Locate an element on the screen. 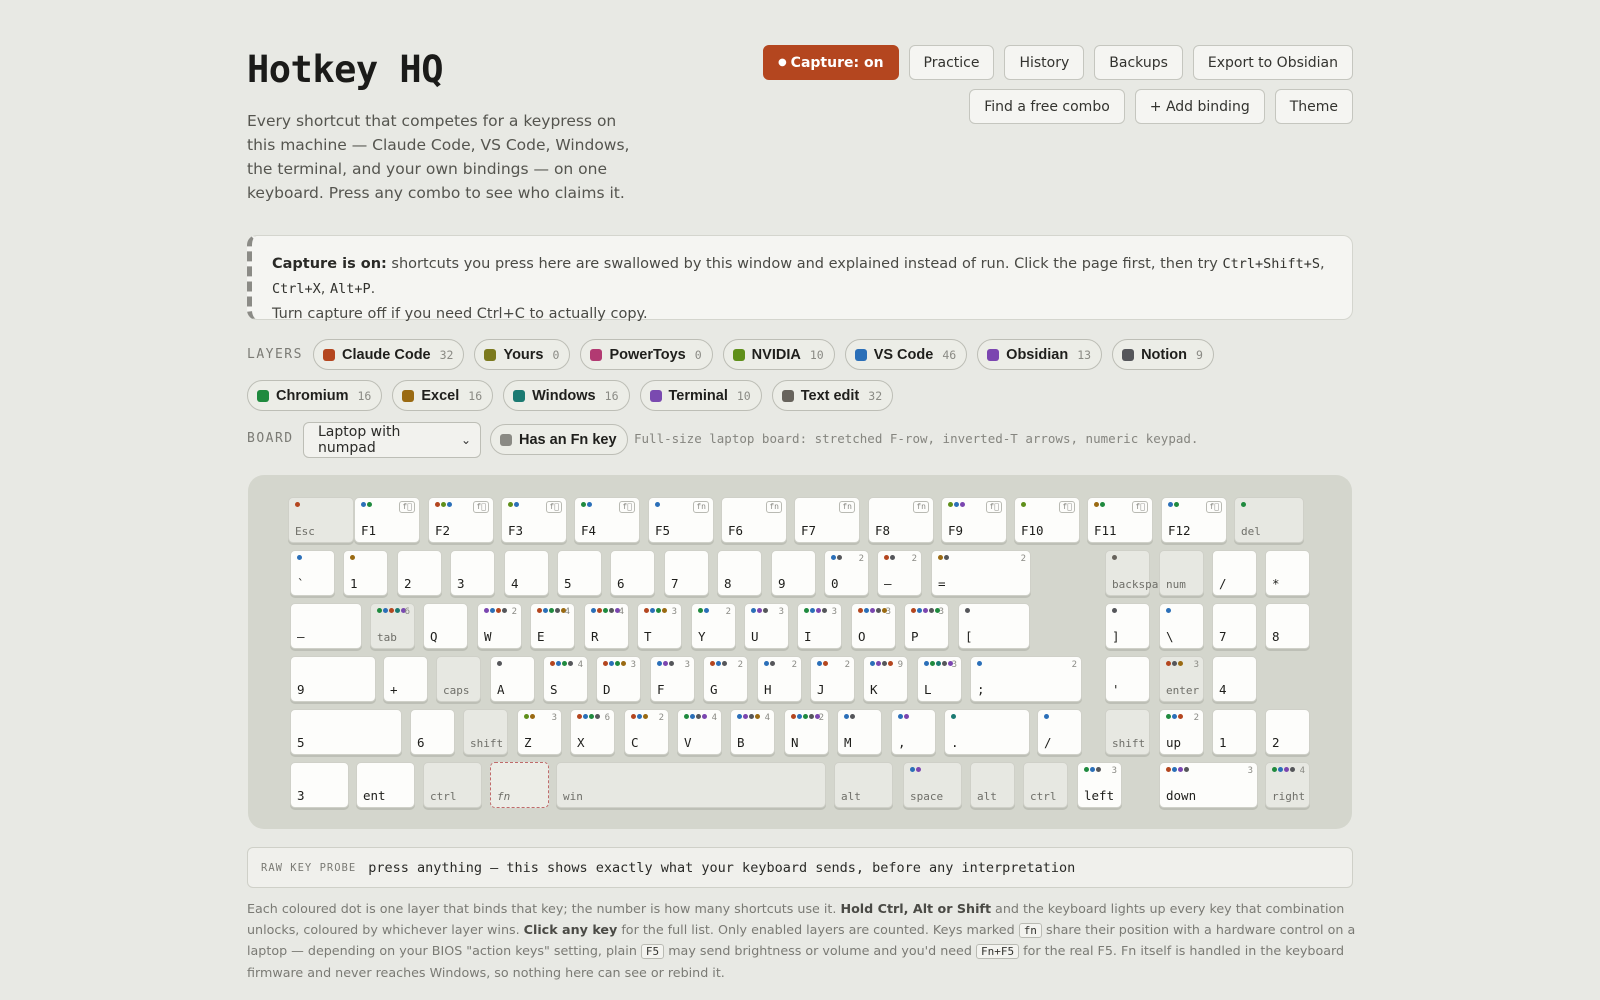 This screenshot has width=1600, height=1000. theme-button: Theme is located at coordinates (1313, 106).